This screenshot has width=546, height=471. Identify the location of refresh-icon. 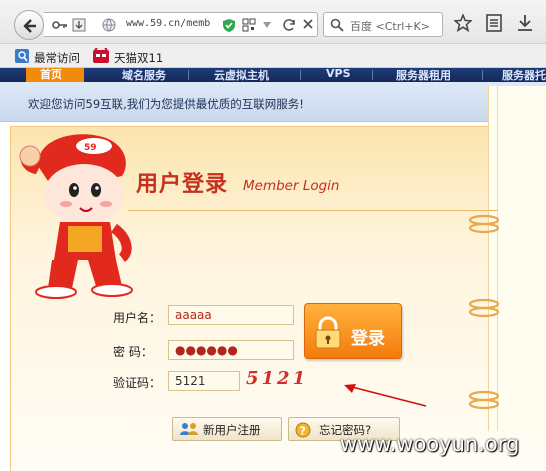
(289, 25).